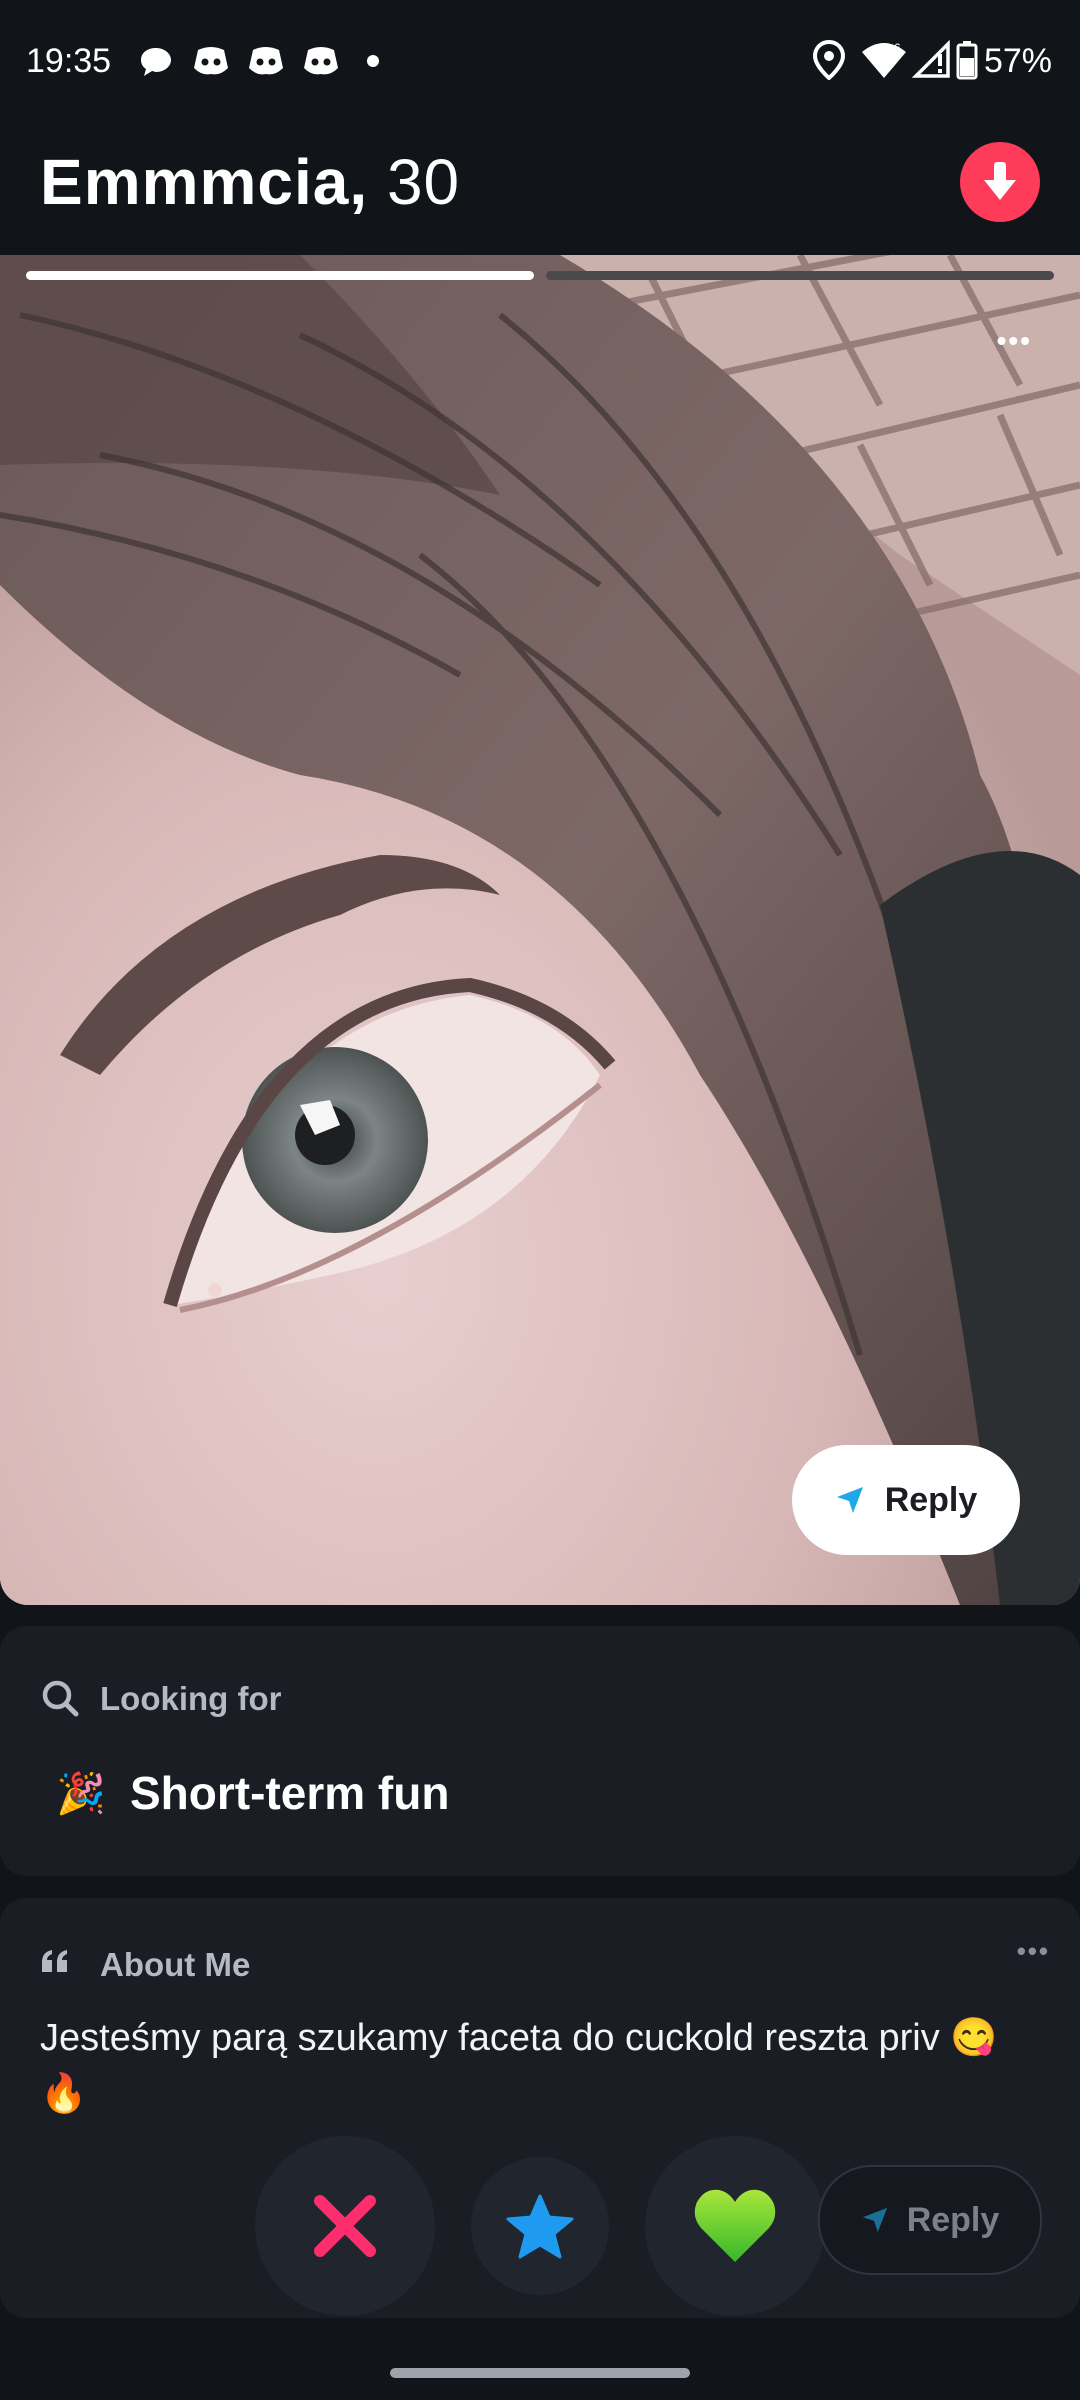 The width and height of the screenshot is (1080, 2400). I want to click on close-profile-button, so click(1000, 182).